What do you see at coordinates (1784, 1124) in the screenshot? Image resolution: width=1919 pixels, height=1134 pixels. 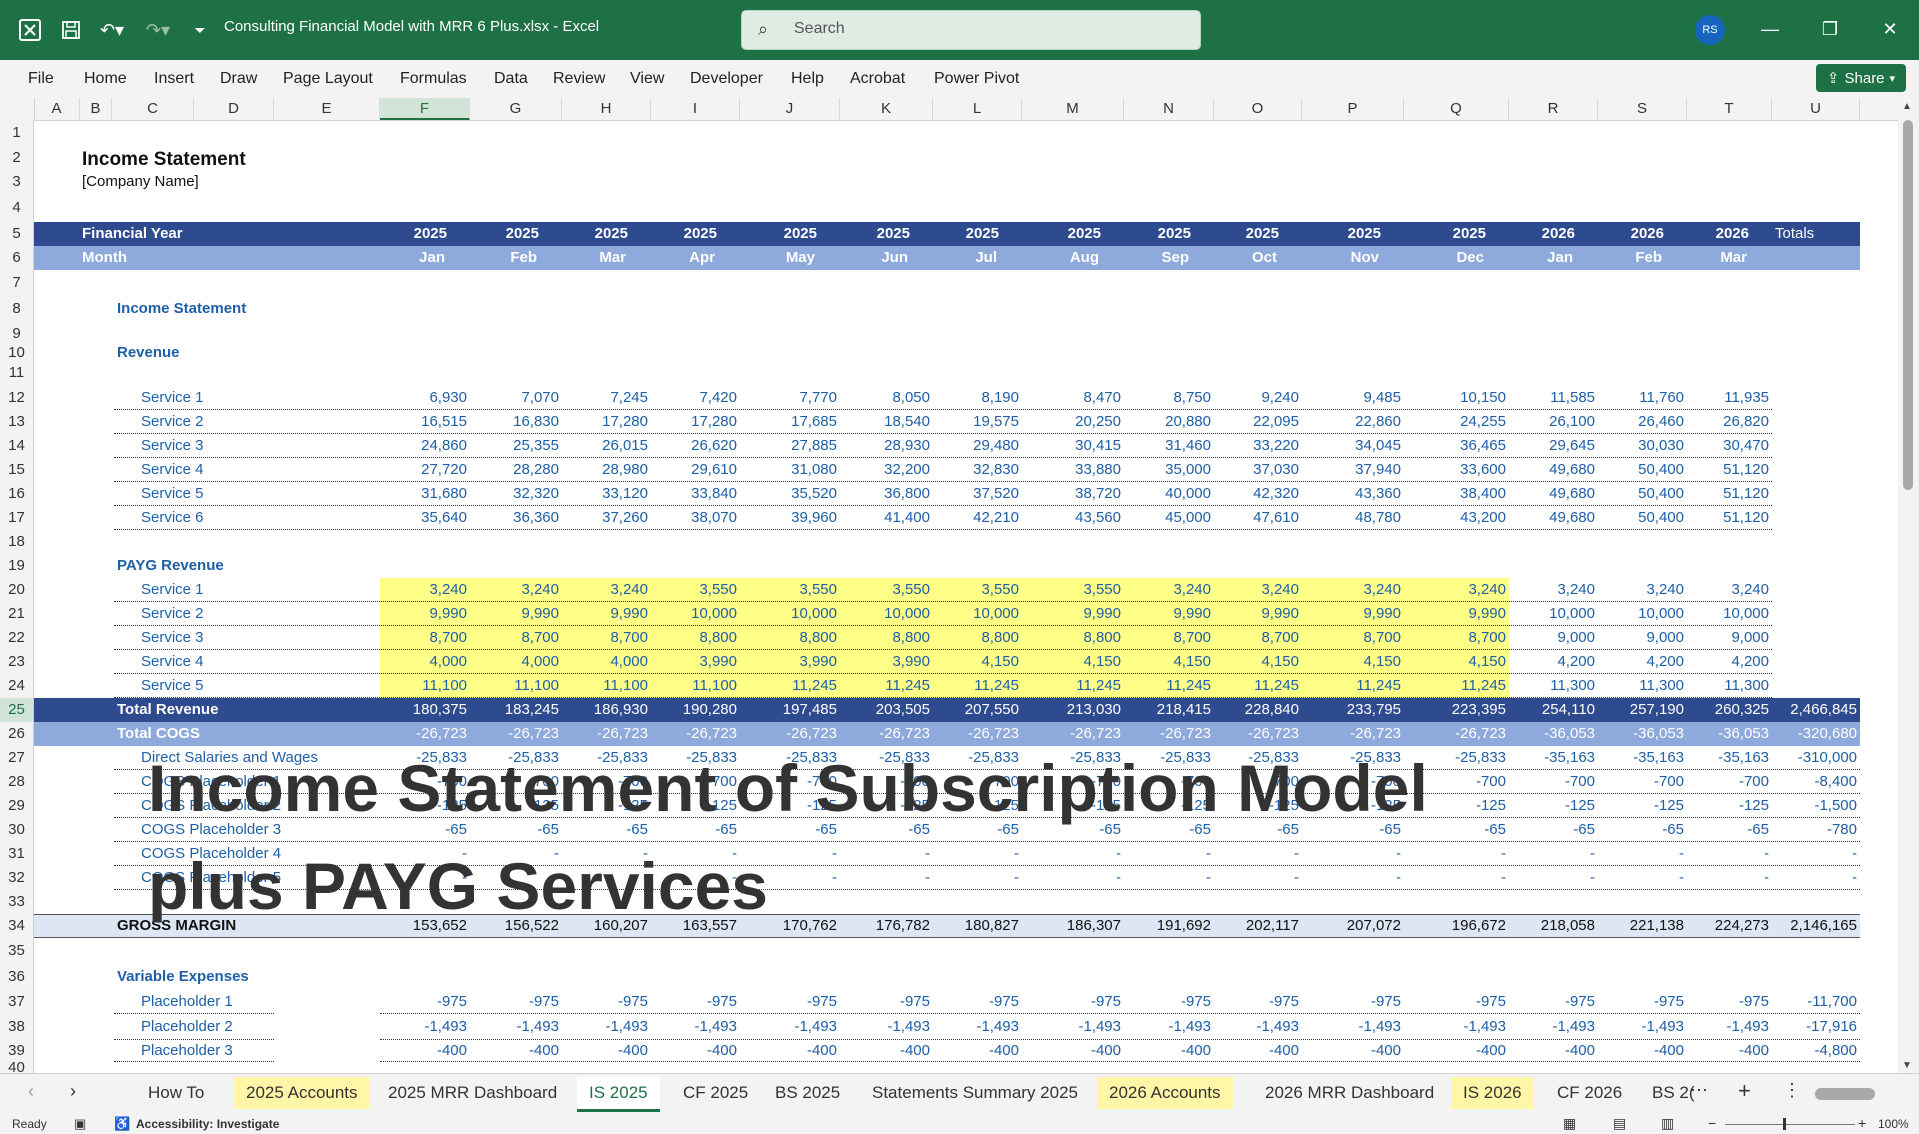 I see `zoom-slider-handle` at bounding box center [1784, 1124].